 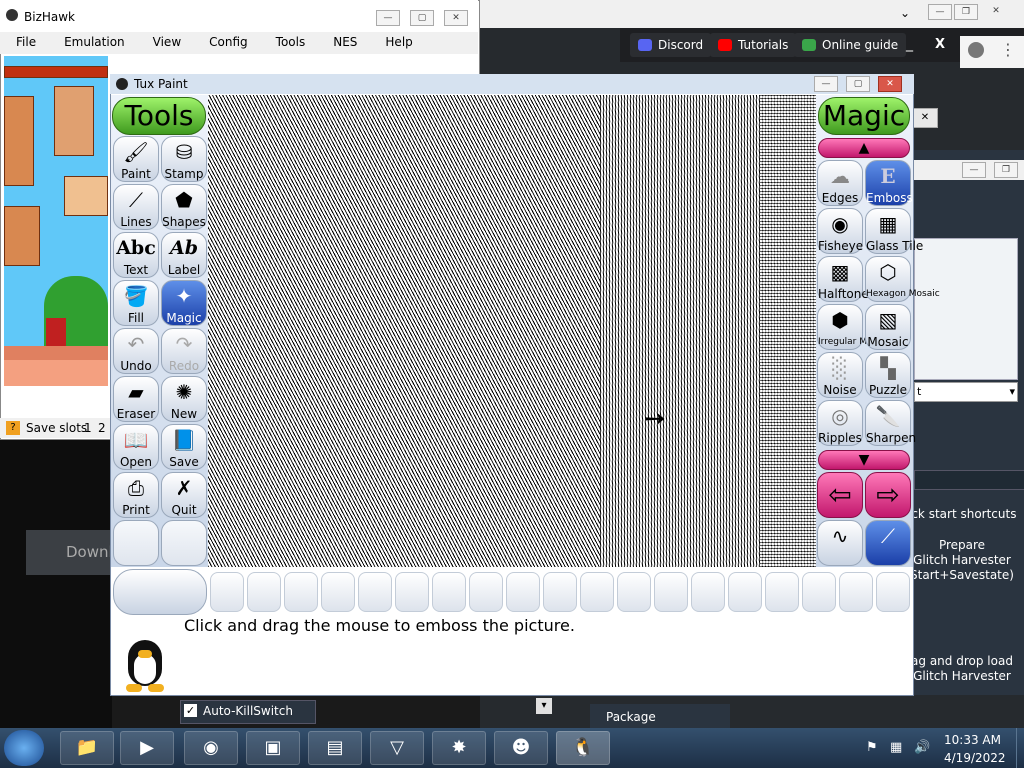 I want to click on magic-emboss: E Emboss, so click(x=889, y=183).